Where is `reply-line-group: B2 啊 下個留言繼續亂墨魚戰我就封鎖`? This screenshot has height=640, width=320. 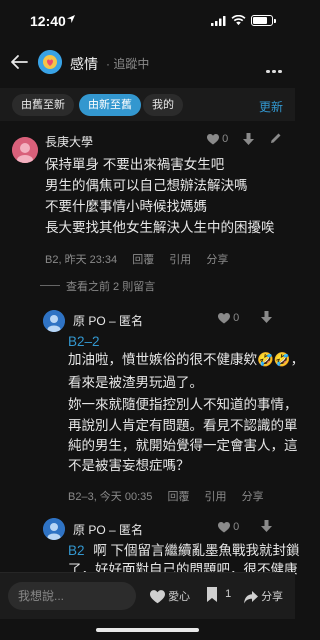
reply-line-group: B2 啊 下個留言繼續亂墨魚戰我就封鎖 is located at coordinates (184, 551).